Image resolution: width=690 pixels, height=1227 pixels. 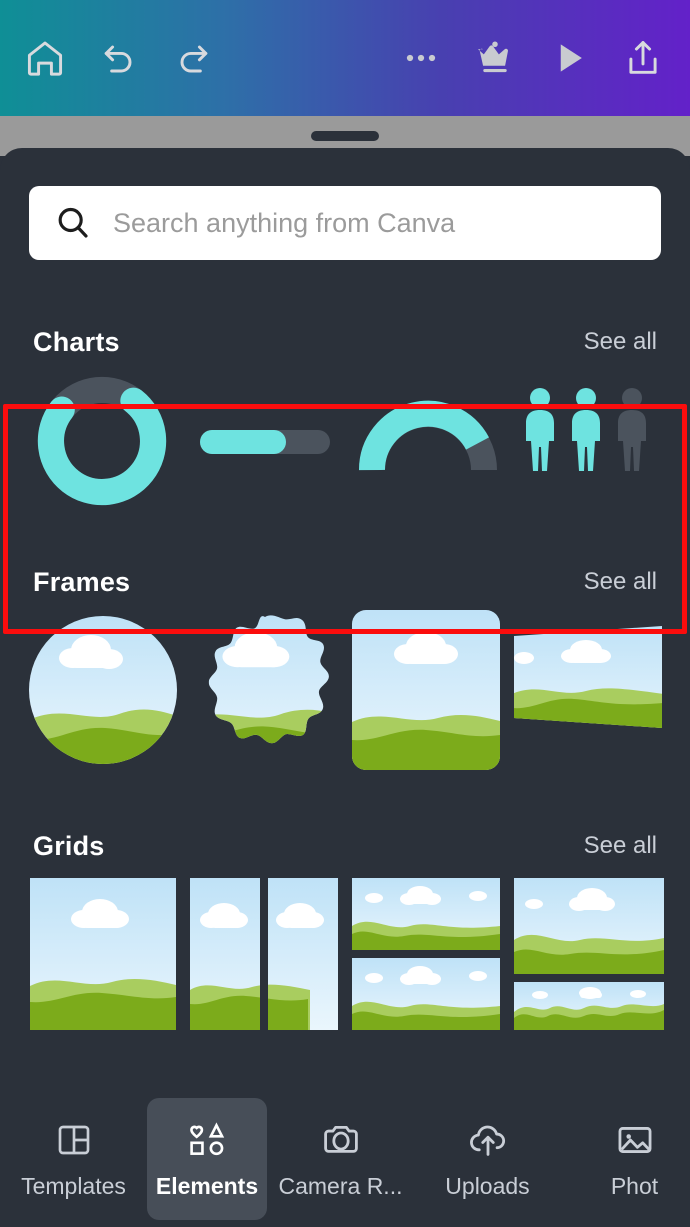 What do you see at coordinates (82, 581) in the screenshot?
I see `section-title: Frames` at bounding box center [82, 581].